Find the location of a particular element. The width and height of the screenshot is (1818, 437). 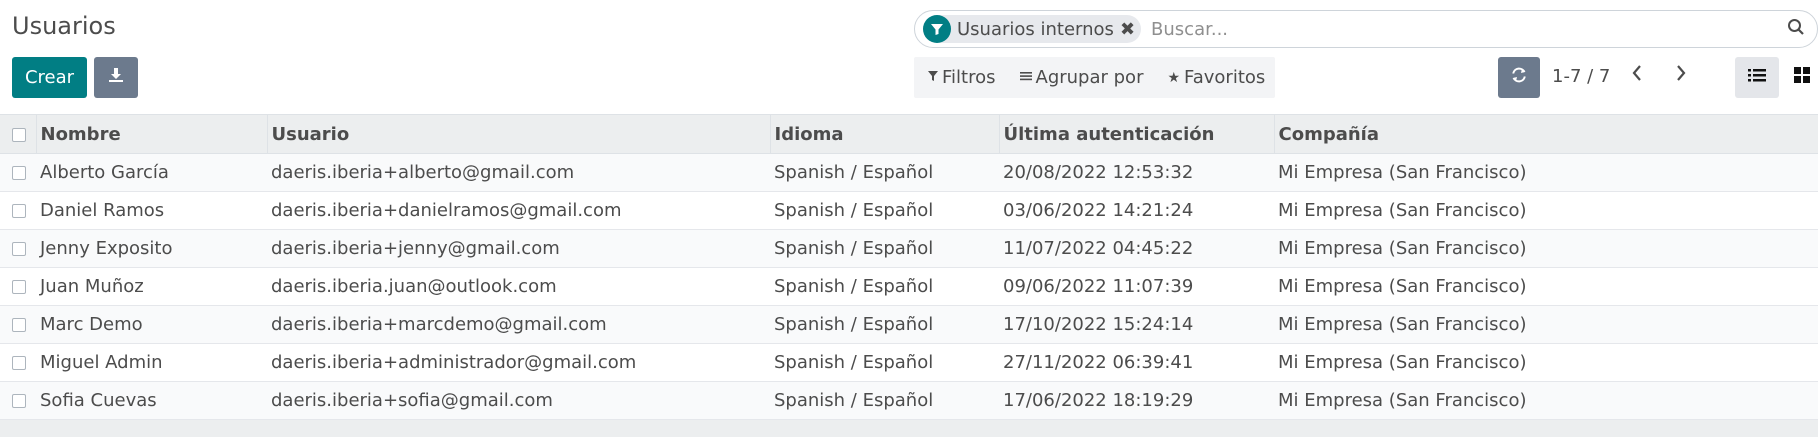

select-all-cell is located at coordinates (18, 134).